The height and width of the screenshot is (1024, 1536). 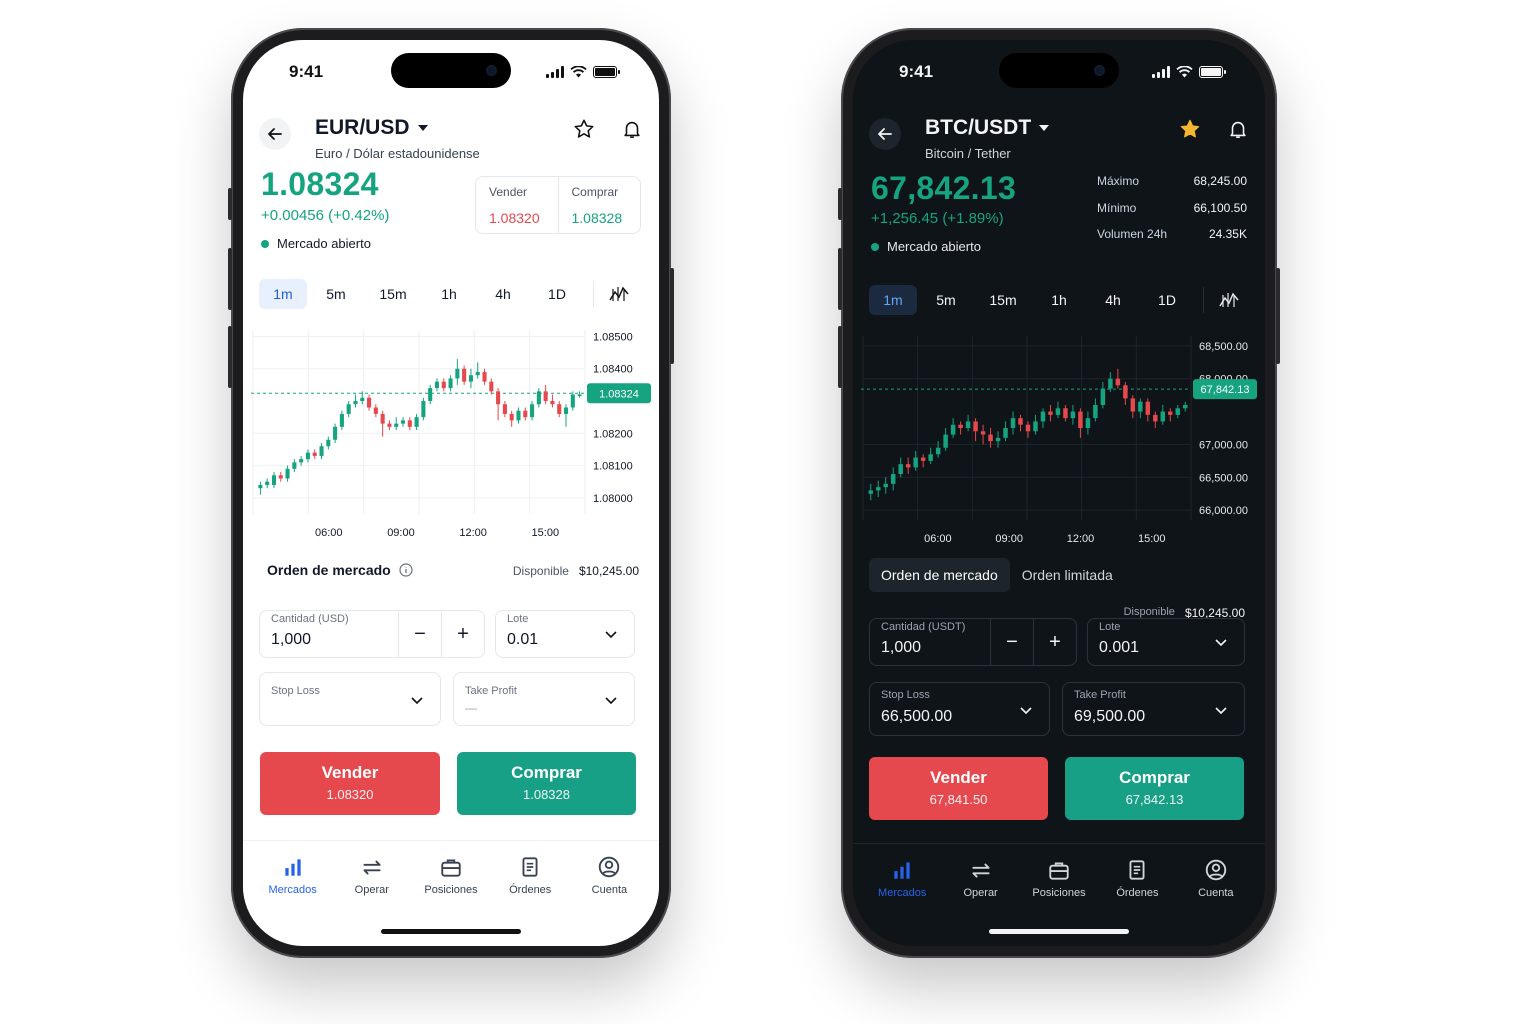 I want to click on tab-positions: Posiciones, so click(x=450, y=890).